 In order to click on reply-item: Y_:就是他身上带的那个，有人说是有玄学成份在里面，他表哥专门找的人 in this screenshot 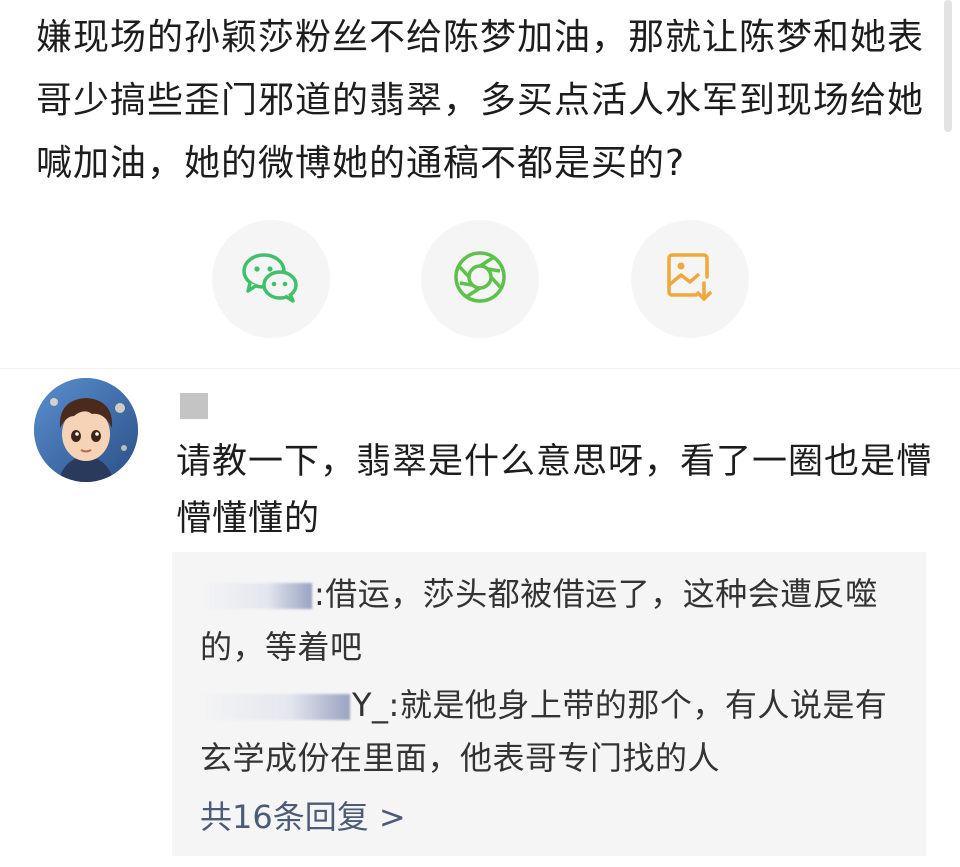, I will do `click(550, 732)`.